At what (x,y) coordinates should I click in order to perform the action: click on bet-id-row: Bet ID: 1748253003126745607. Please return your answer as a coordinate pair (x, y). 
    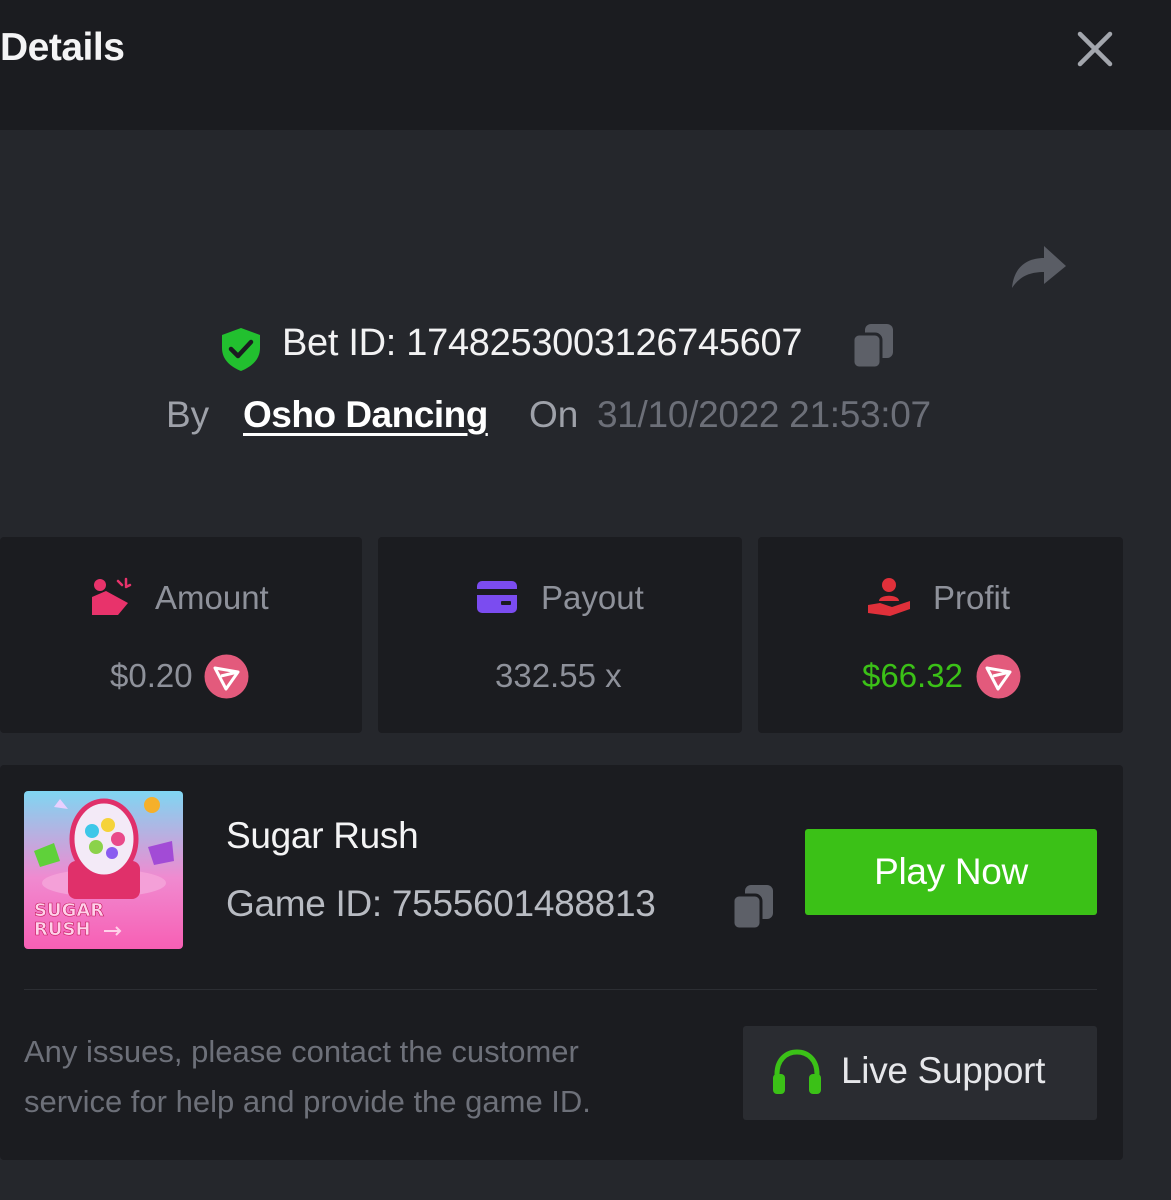
    Looking at the image, I should click on (585, 344).